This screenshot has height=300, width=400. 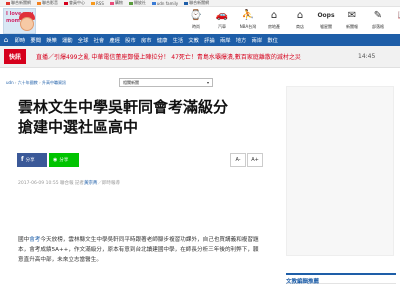 What do you see at coordinates (367, 56) in the screenshot?
I see `breaking-time: 14:45` at bounding box center [367, 56].